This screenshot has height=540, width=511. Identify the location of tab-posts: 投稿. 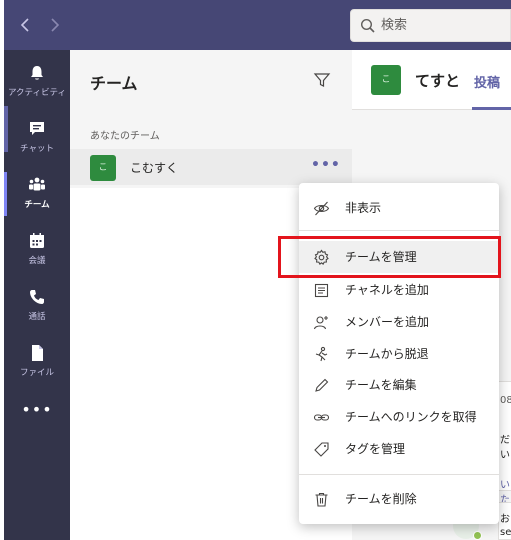
(487, 81).